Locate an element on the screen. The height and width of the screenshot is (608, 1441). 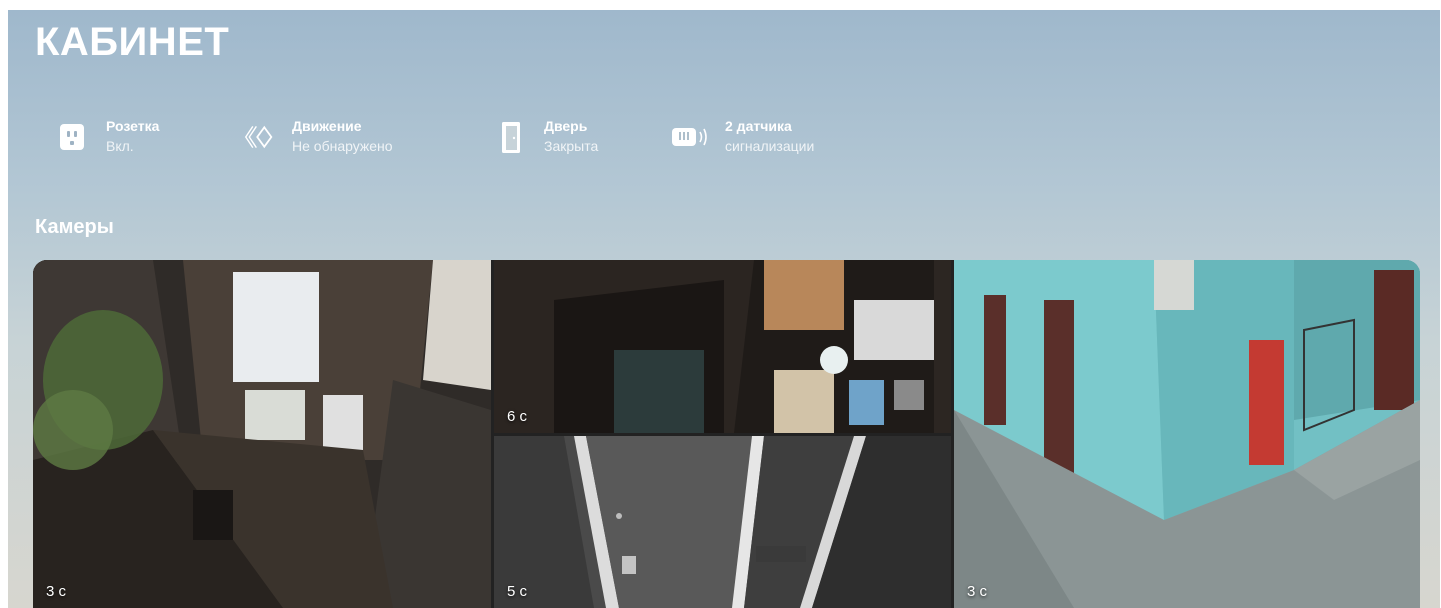
camera-delay-label: 6 с is located at coordinates (517, 416).